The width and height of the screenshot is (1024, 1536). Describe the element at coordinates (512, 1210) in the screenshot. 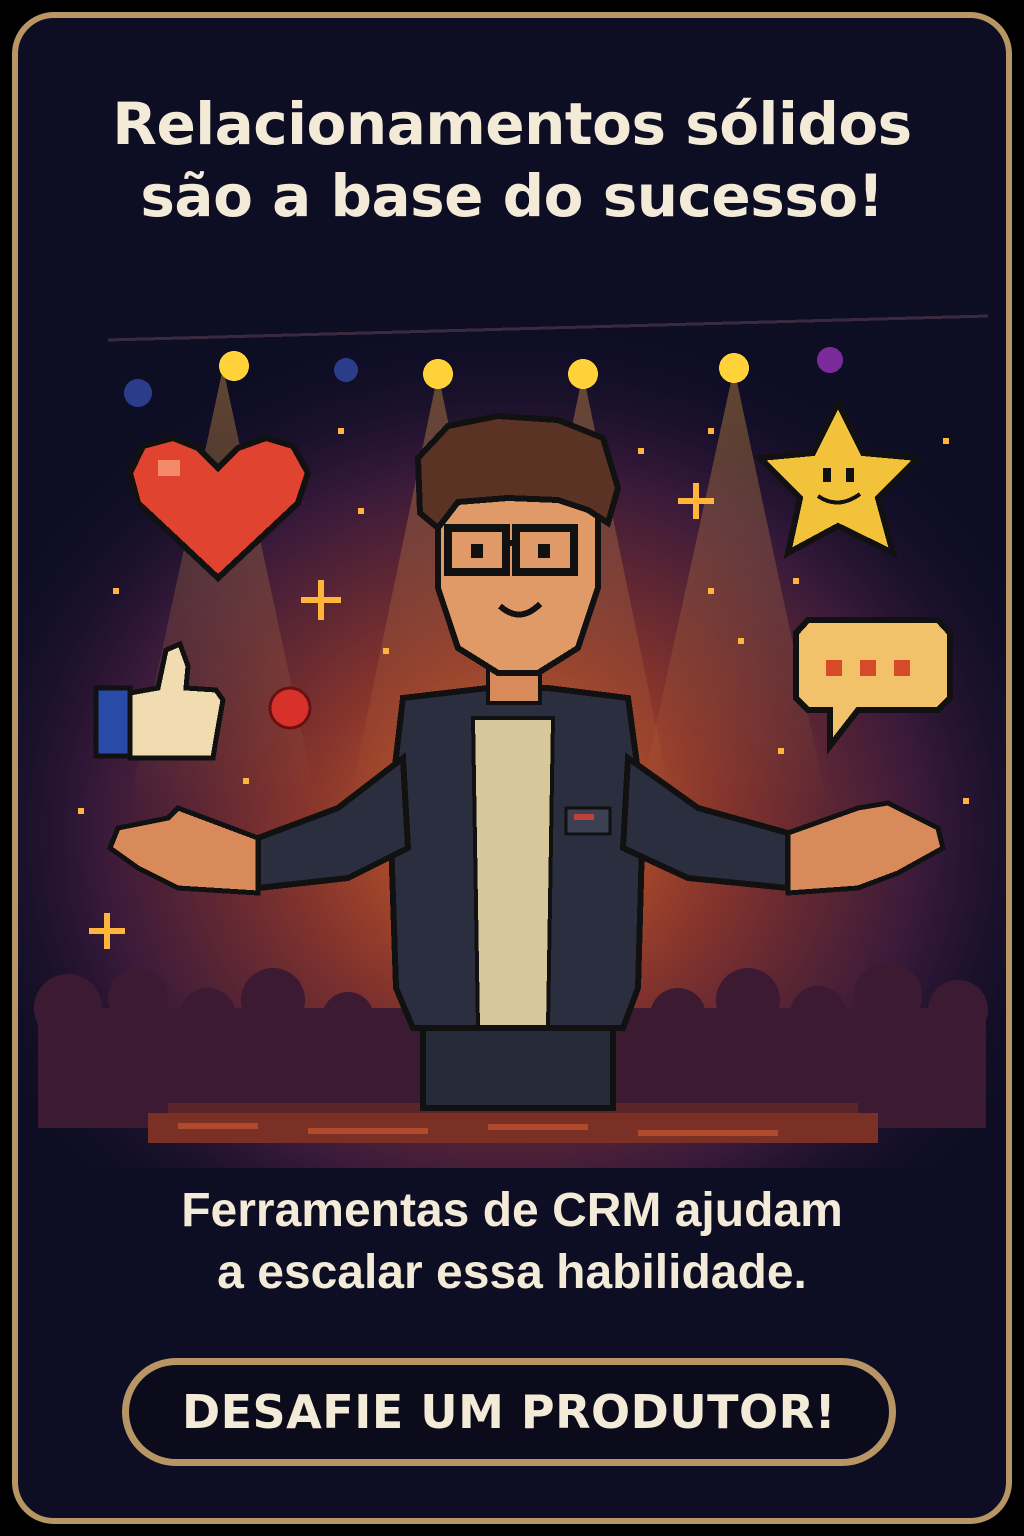

I see `subheadline-line-1: Ferramentas de CRM ajudam` at that location.